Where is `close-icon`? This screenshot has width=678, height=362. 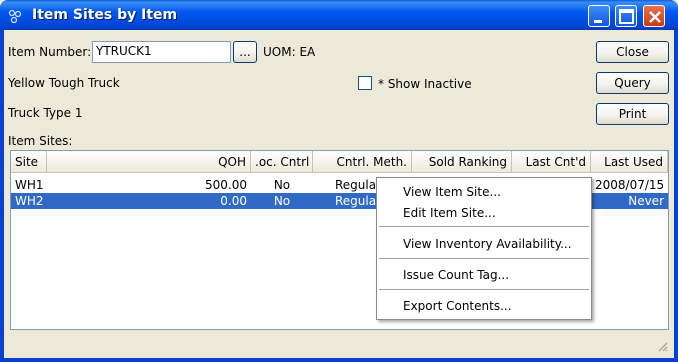 close-icon is located at coordinates (655, 17).